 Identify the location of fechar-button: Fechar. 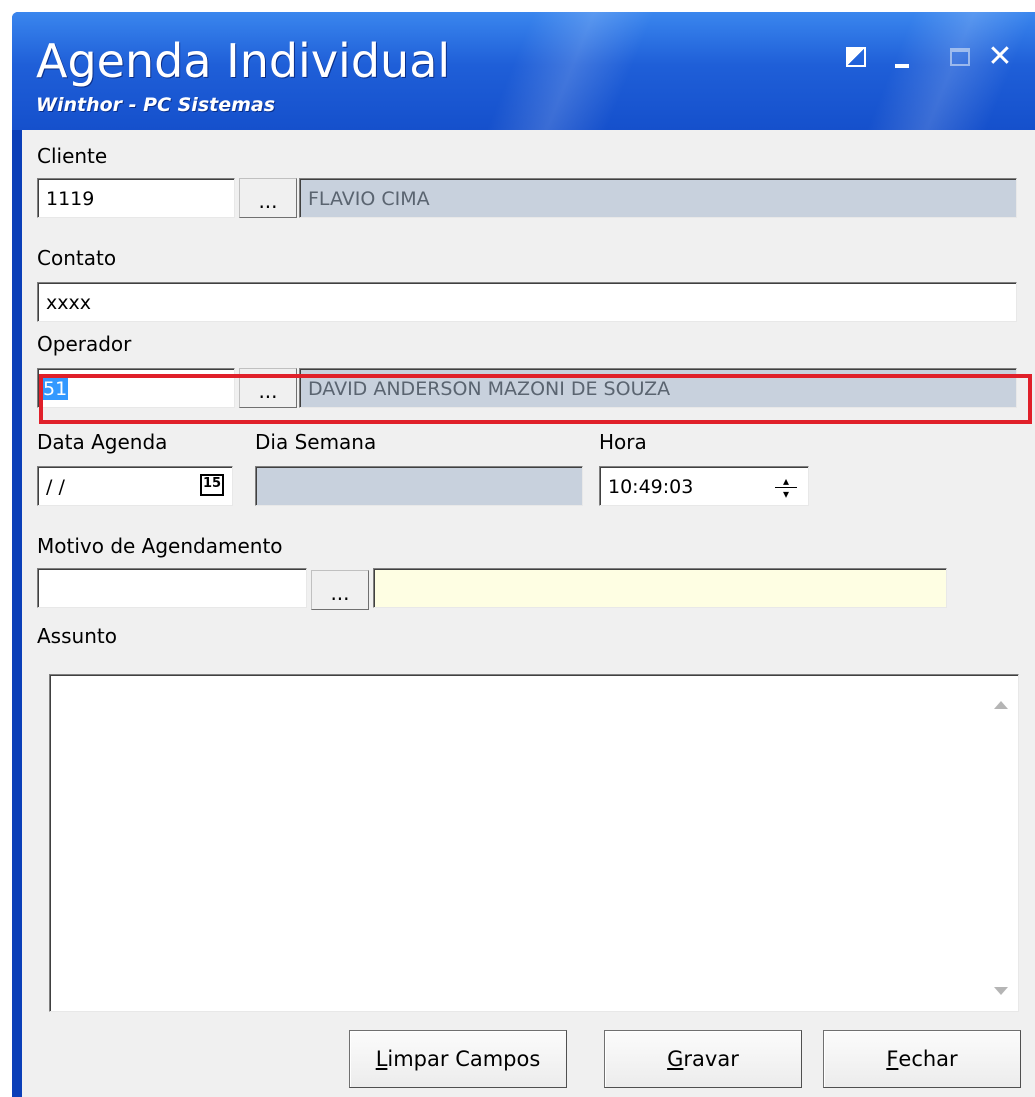
(922, 1059).